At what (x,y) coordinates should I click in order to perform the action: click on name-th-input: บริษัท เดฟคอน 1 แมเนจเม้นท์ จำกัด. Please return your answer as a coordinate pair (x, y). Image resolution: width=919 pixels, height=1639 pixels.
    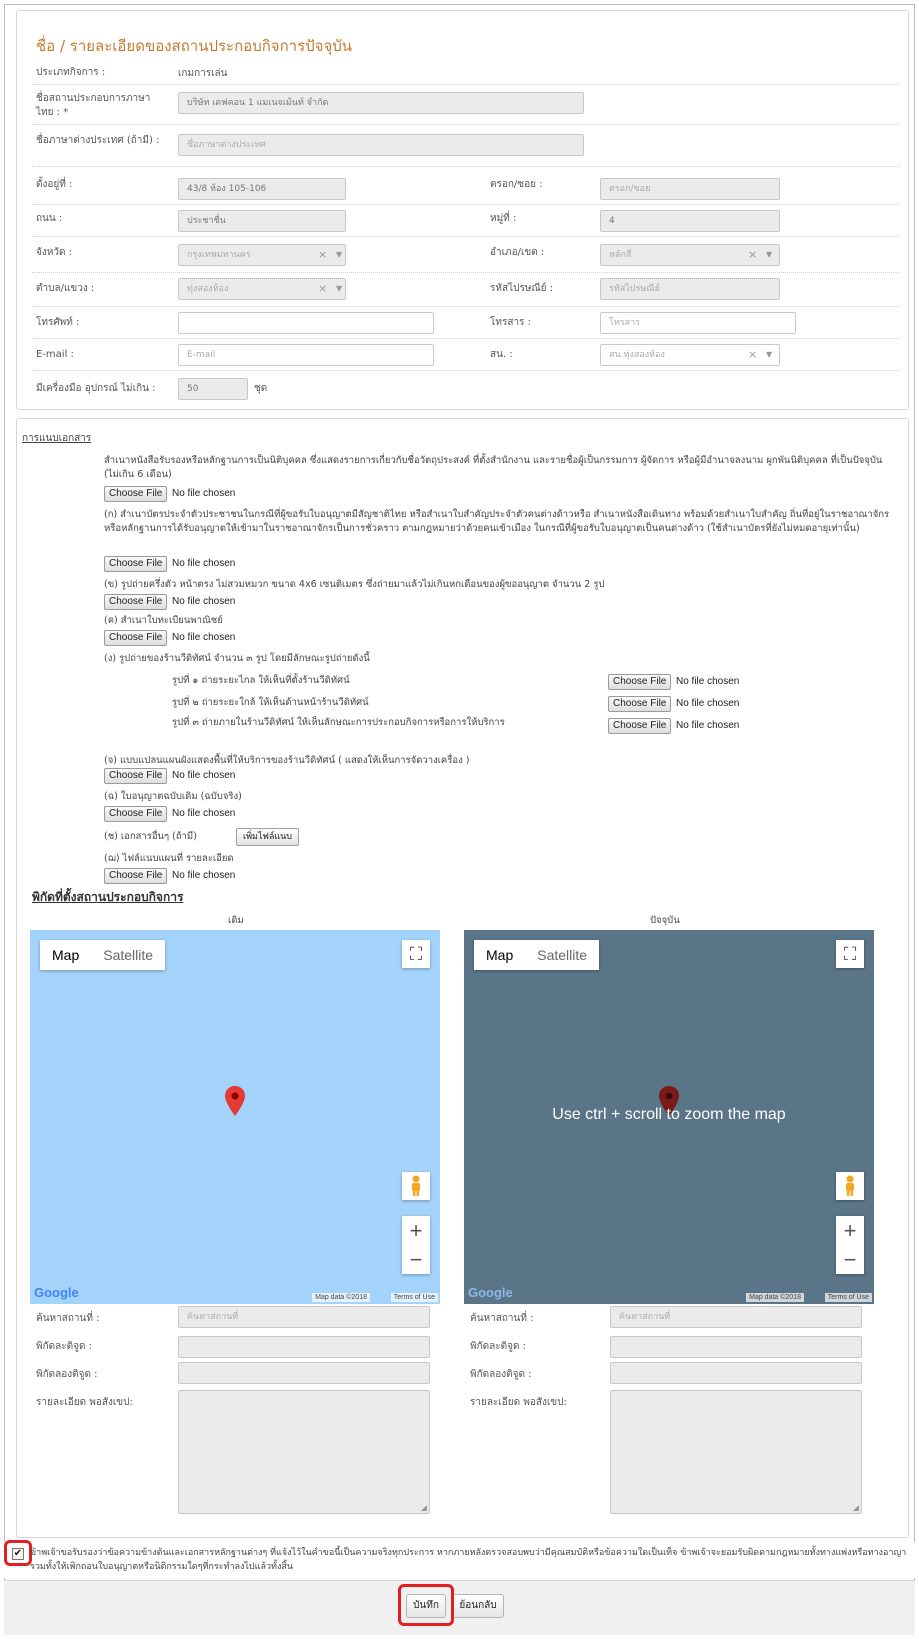
    Looking at the image, I should click on (381, 103).